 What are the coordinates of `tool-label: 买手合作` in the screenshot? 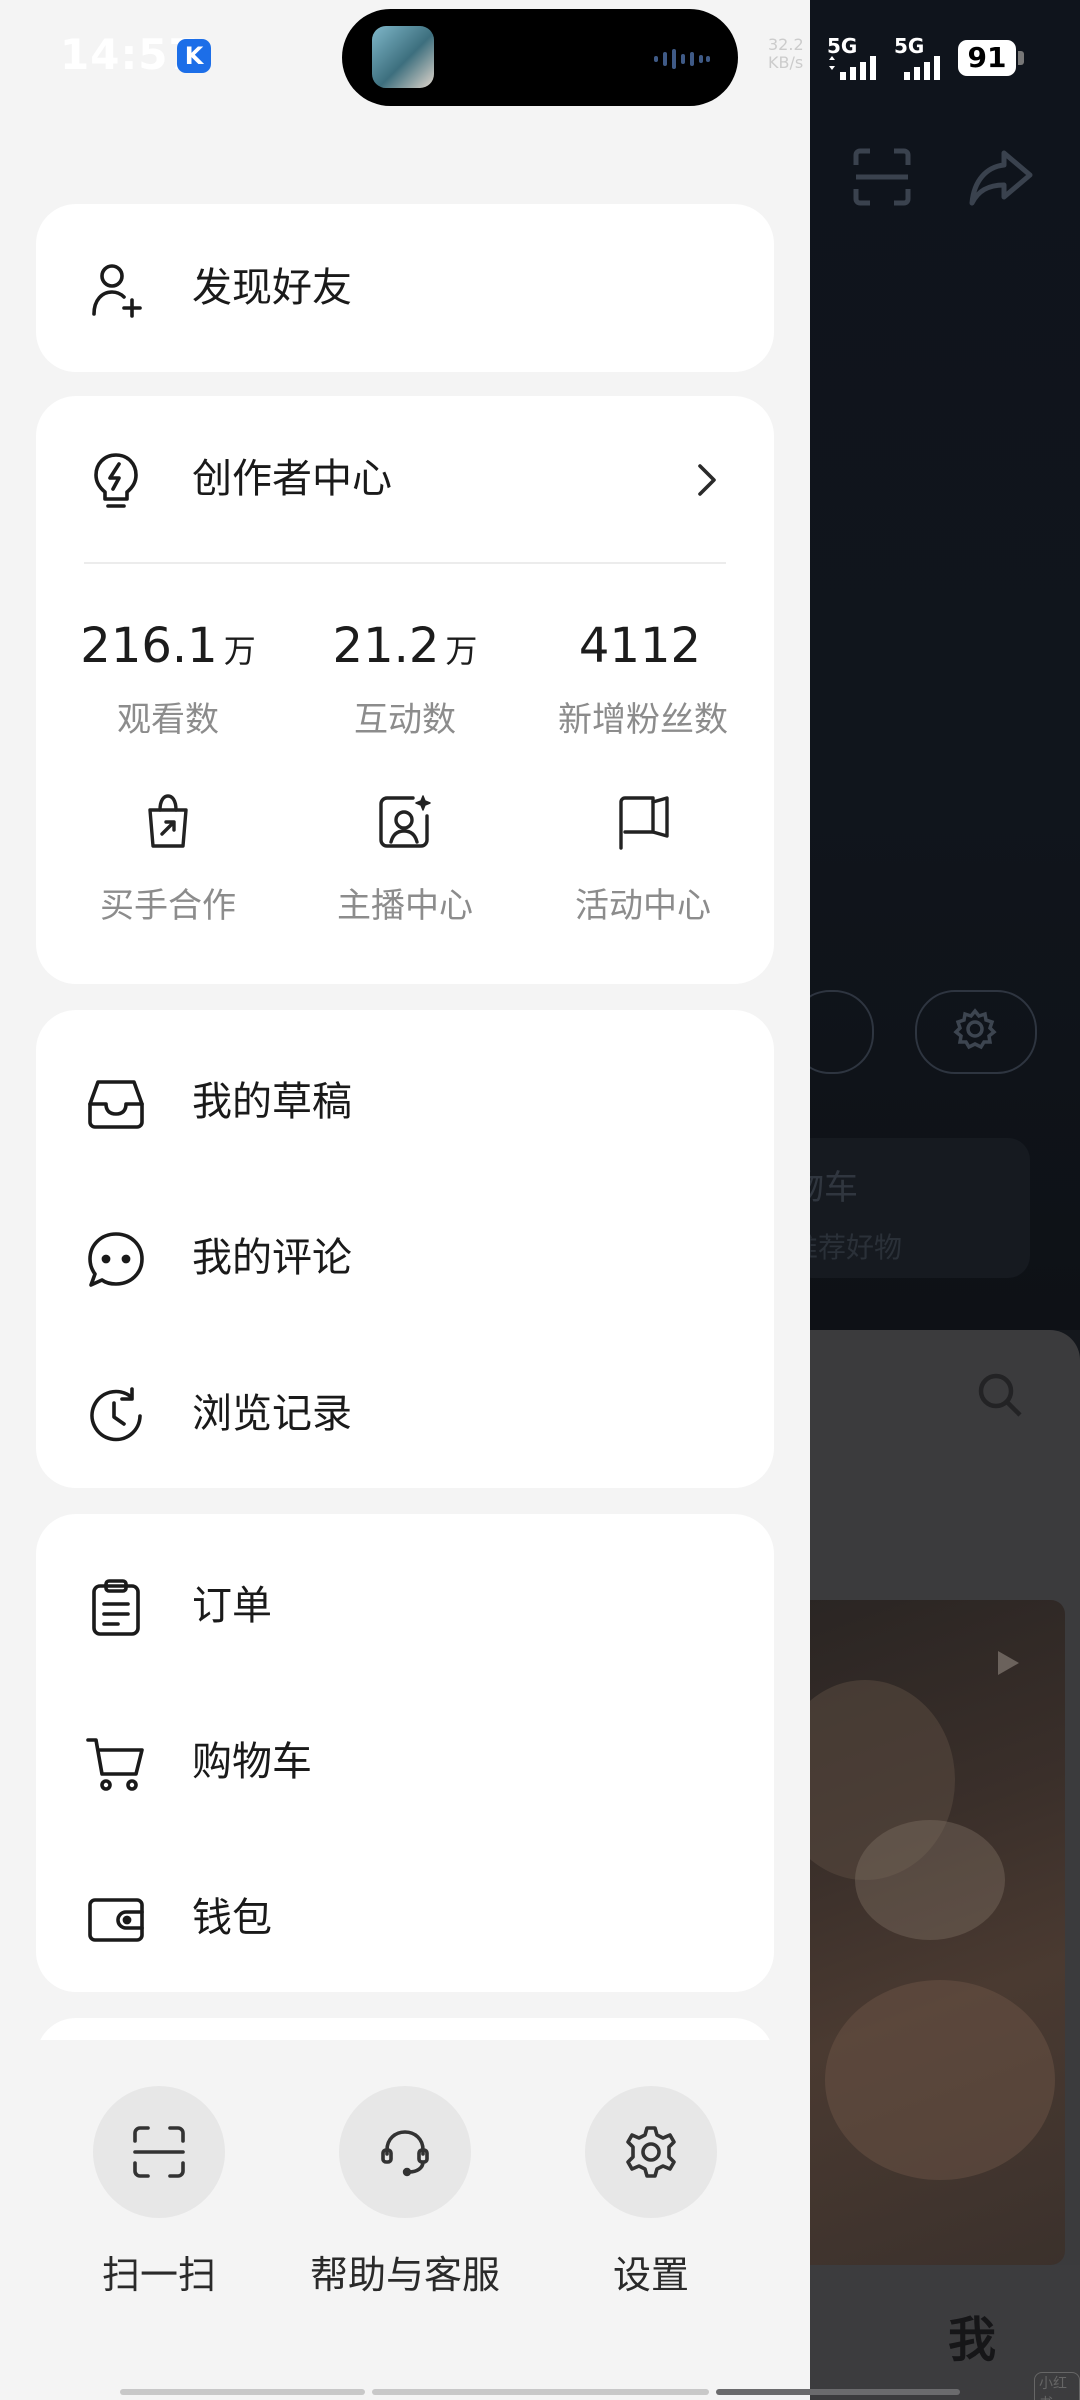 It's located at (168, 906).